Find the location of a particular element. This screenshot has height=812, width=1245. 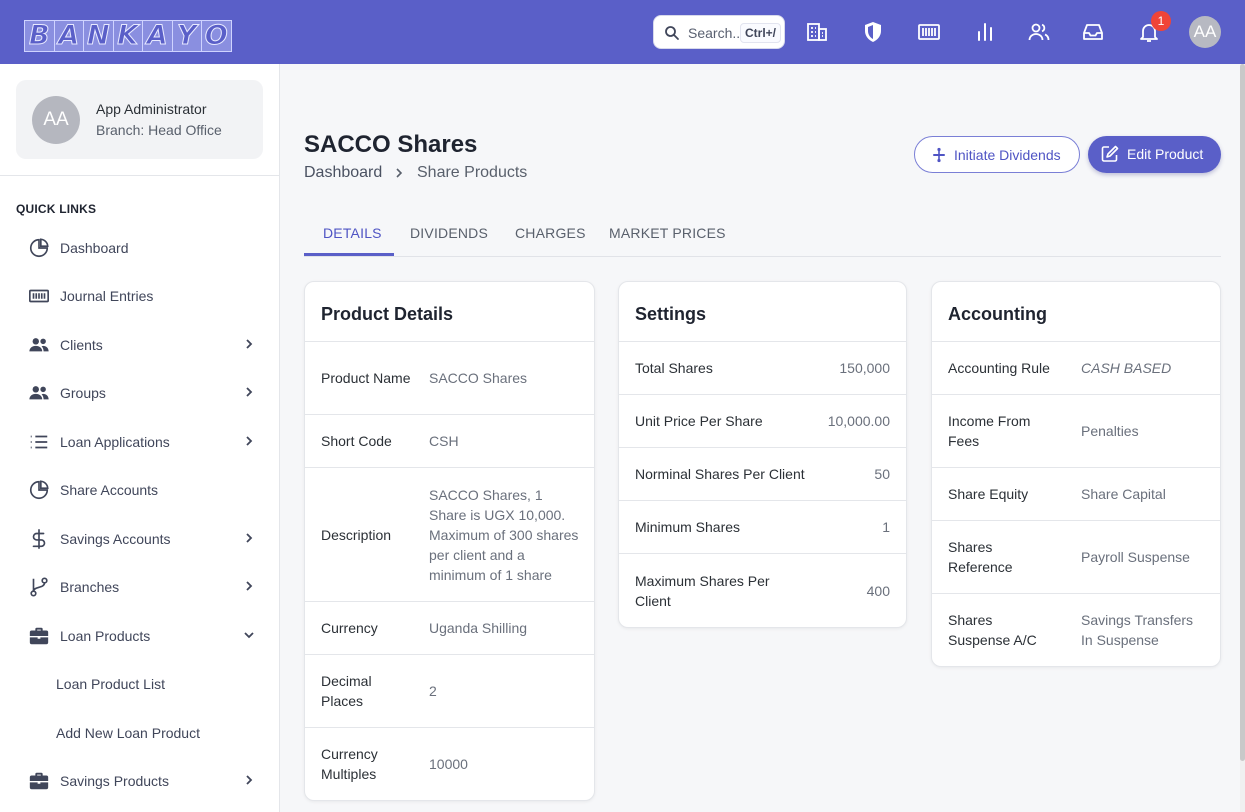

sidebar-item-savings-accounts: Savings Accounts is located at coordinates (144, 539).